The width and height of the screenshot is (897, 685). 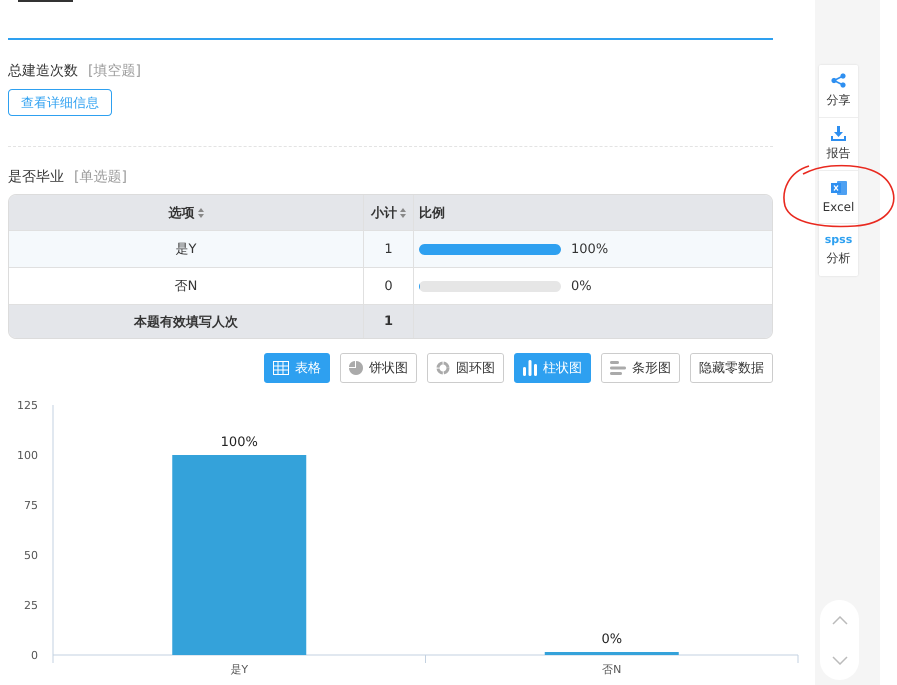 What do you see at coordinates (618, 368) in the screenshot?
I see `horizontal-bar-icon` at bounding box center [618, 368].